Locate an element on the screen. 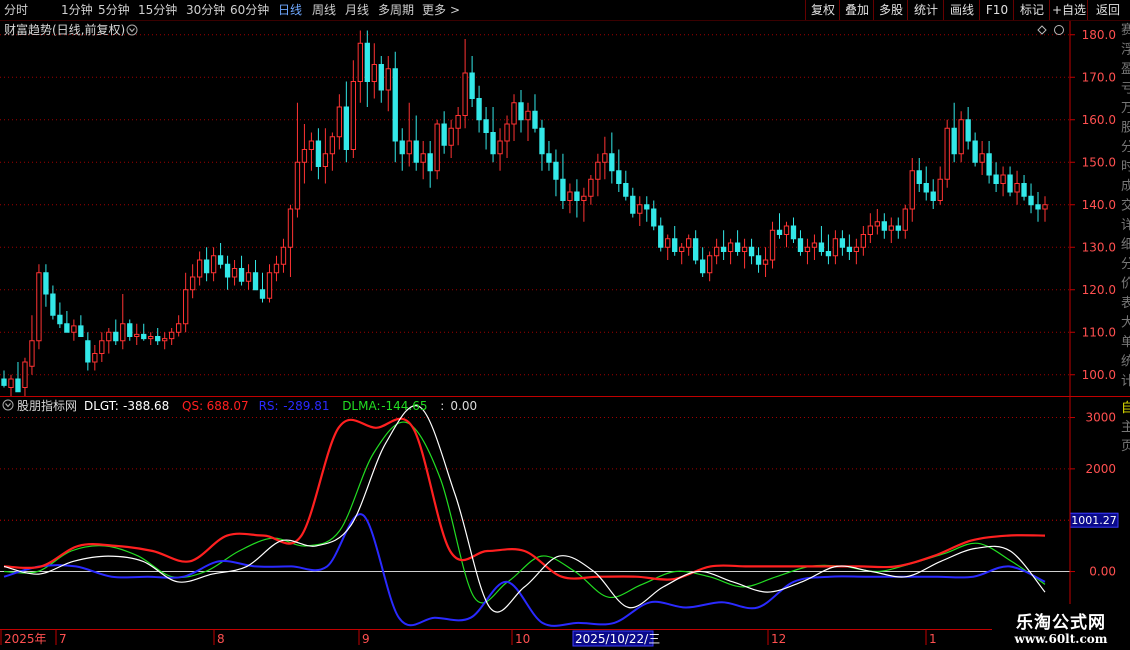 This screenshot has width=1130, height=650. side-tab-char: 万 is located at coordinates (1125, 108).